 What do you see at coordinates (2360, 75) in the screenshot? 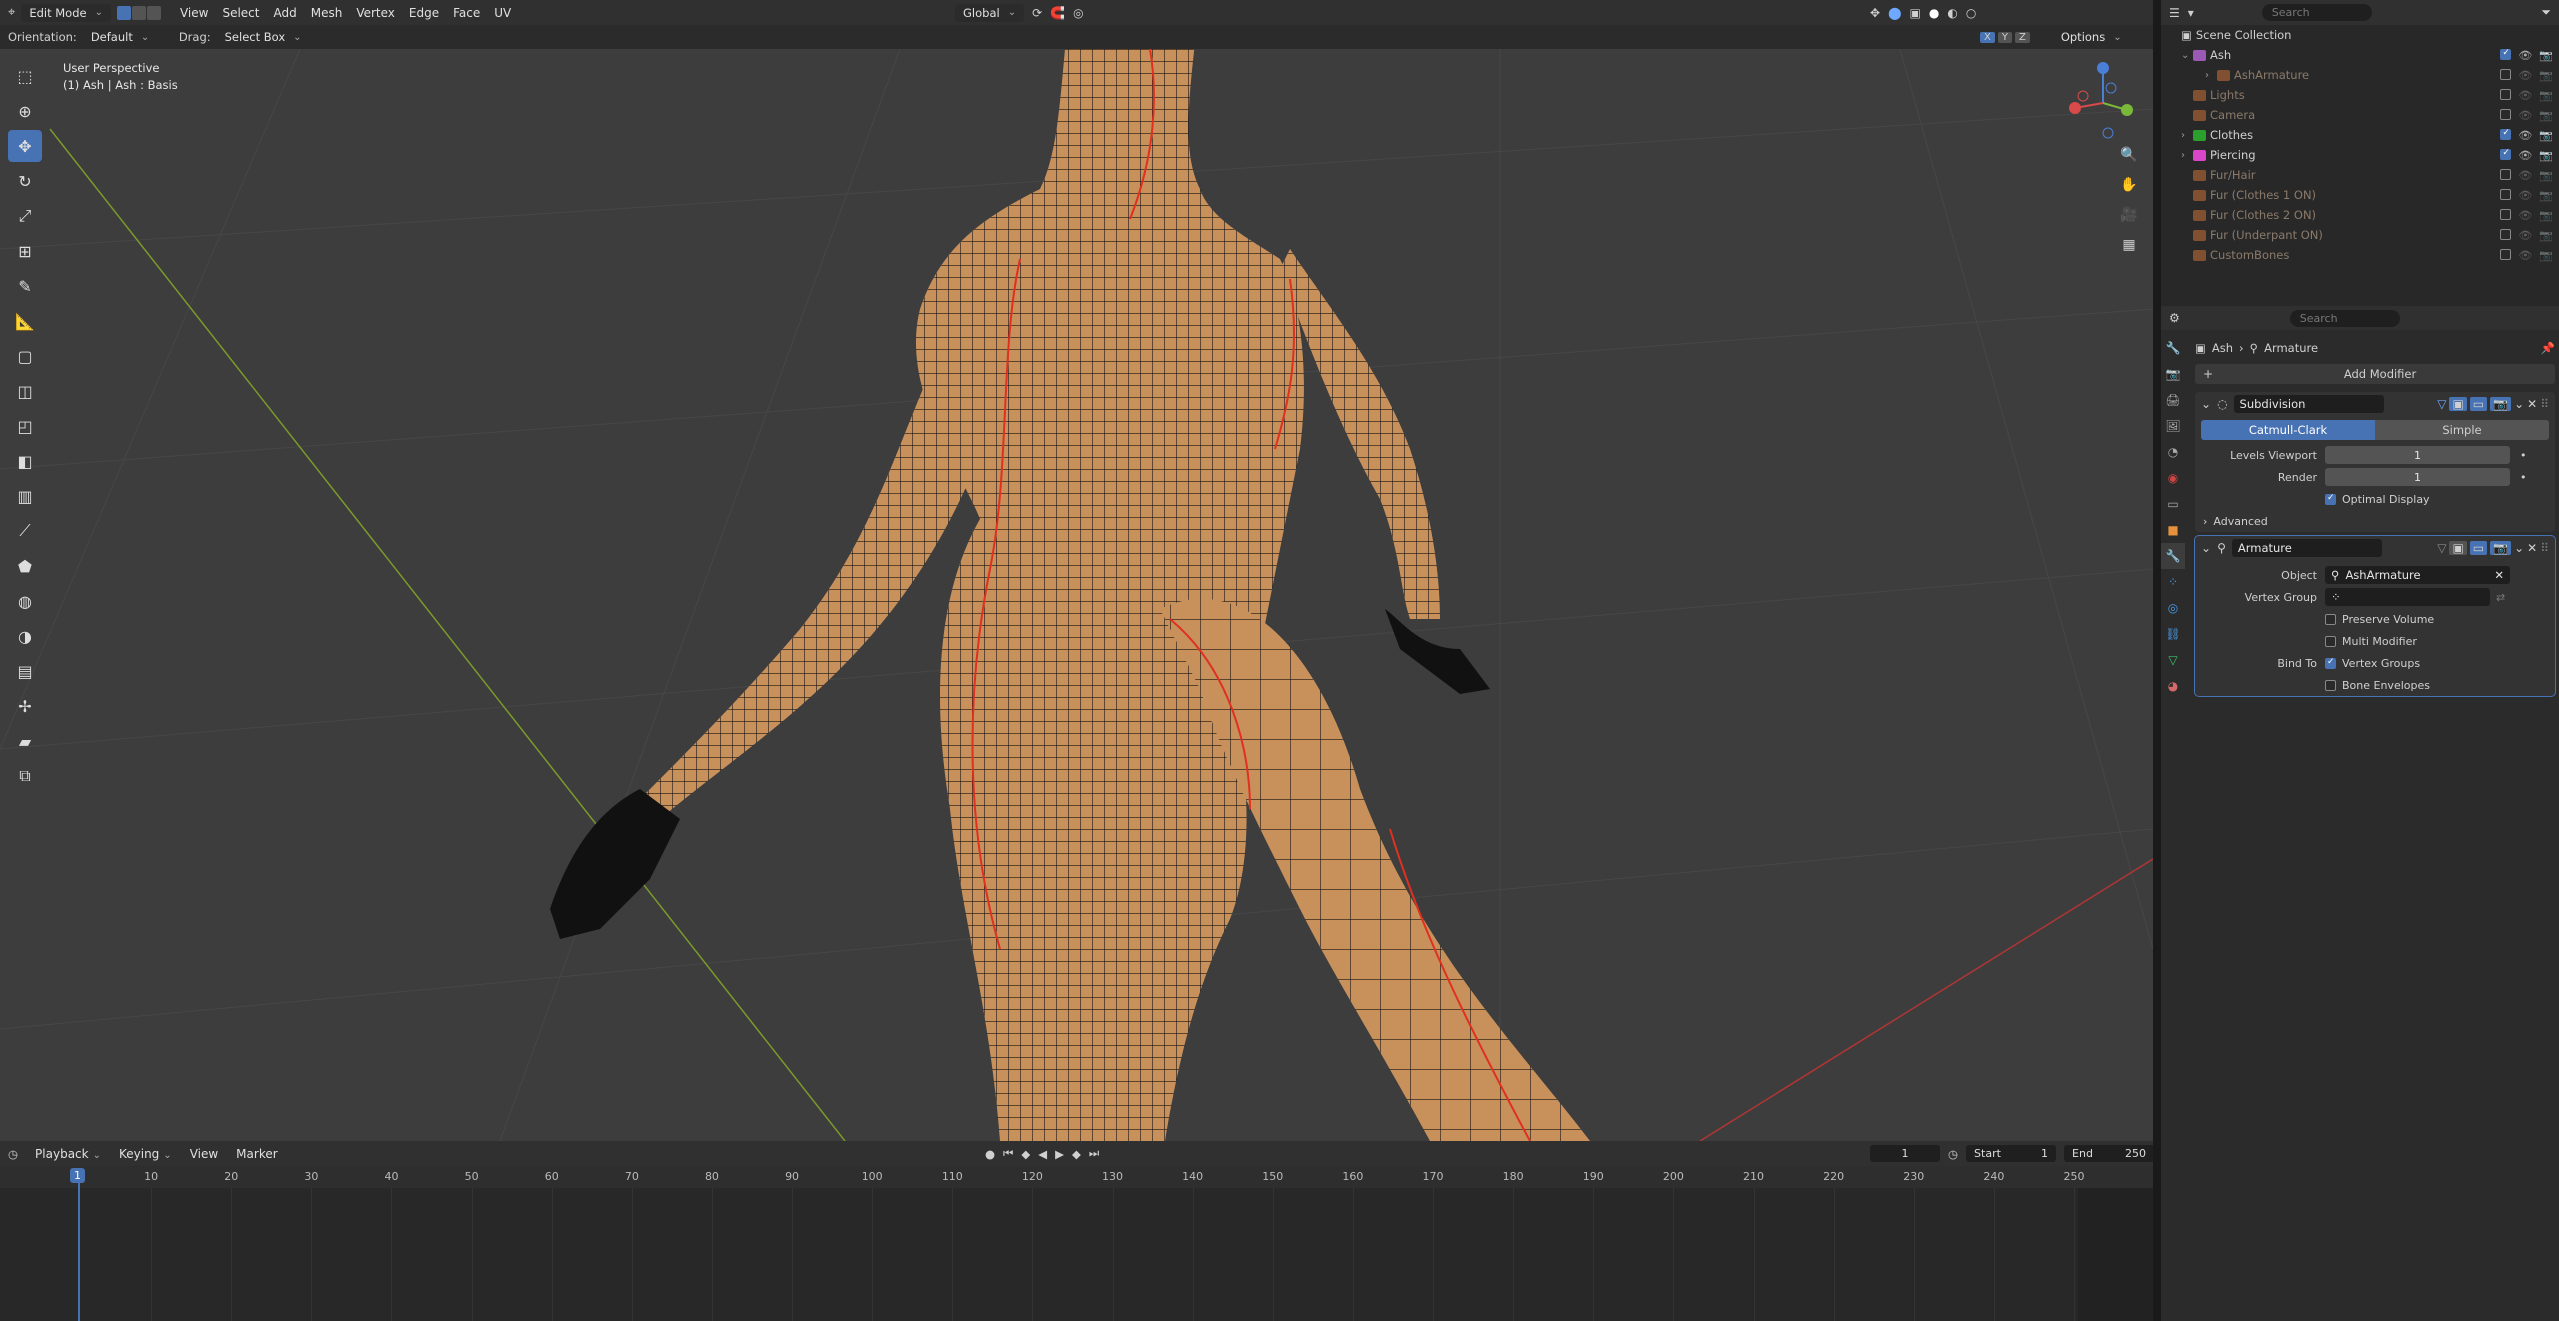
I see `outliner-row: › AshArmature 👁 📷` at bounding box center [2360, 75].